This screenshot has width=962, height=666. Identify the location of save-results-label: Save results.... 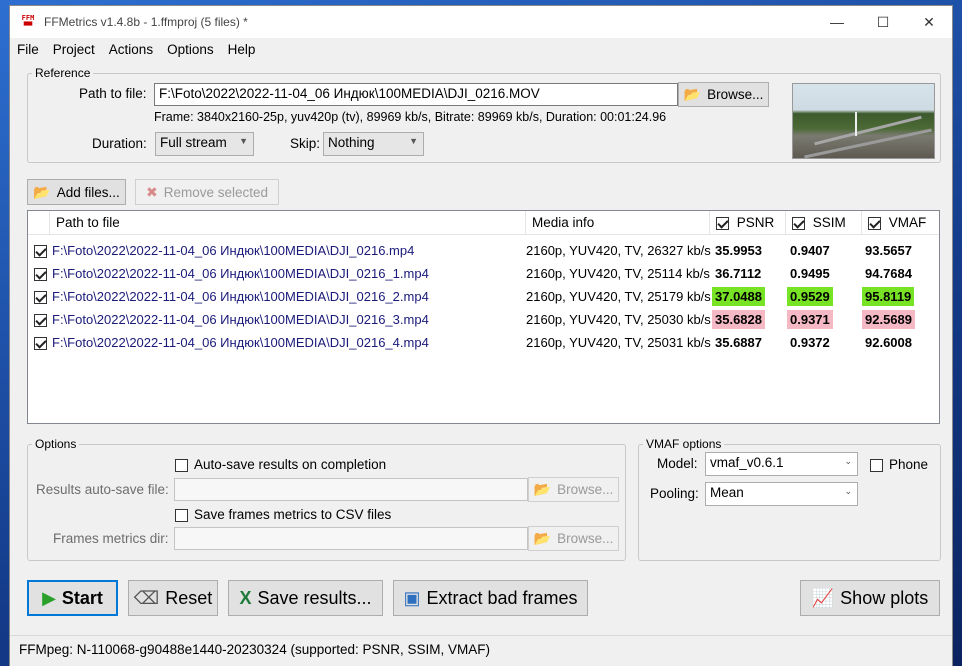
(314, 597).